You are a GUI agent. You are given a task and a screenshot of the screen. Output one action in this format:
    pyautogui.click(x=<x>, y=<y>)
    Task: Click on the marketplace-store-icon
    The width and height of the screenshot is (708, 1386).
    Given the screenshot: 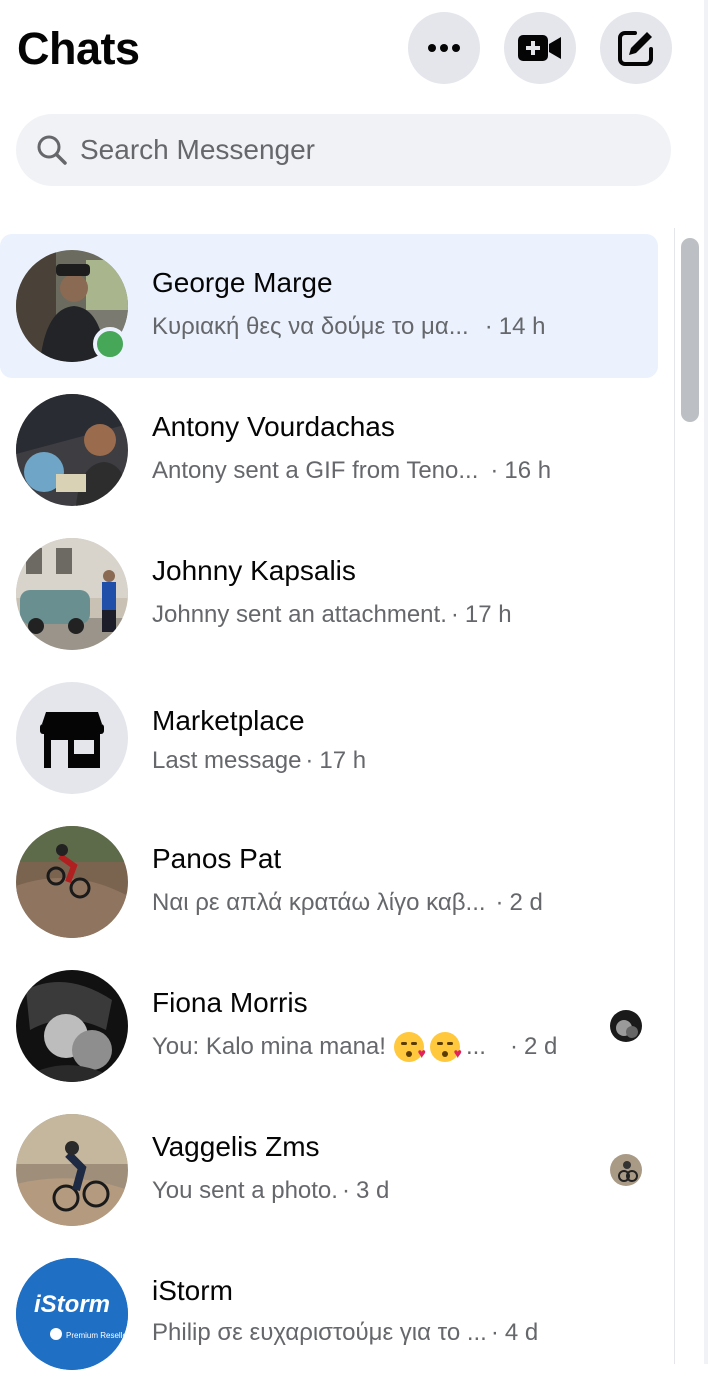 What is the action you would take?
    pyautogui.click(x=72, y=740)
    